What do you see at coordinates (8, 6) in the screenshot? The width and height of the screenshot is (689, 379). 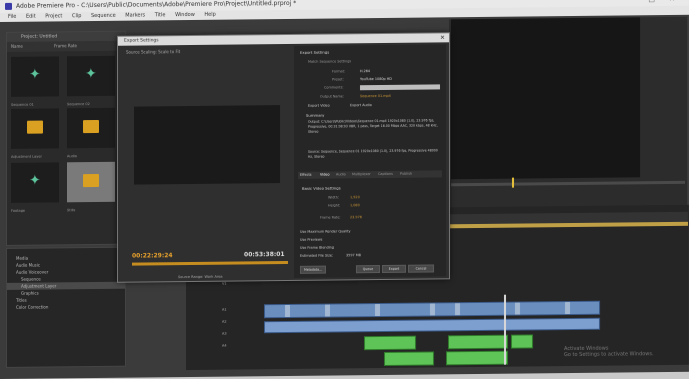 I see `premiere-app-icon` at bounding box center [8, 6].